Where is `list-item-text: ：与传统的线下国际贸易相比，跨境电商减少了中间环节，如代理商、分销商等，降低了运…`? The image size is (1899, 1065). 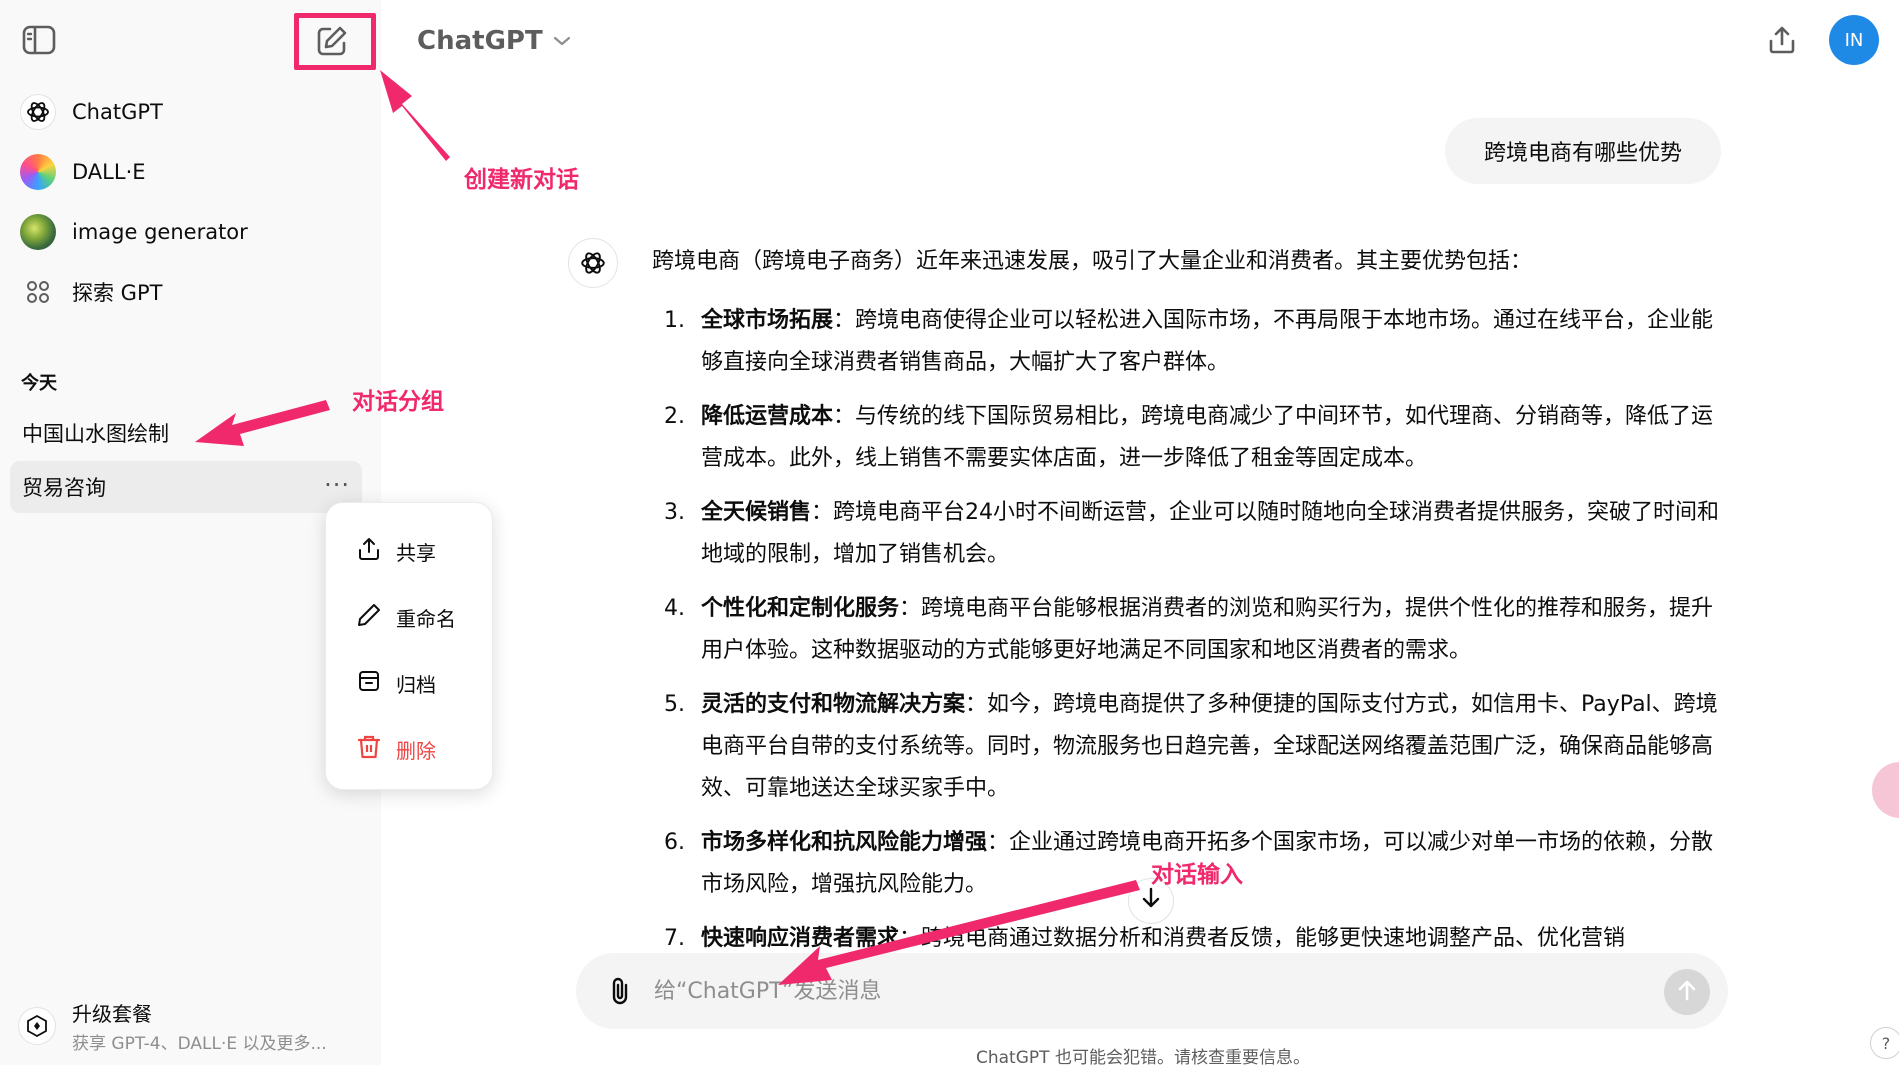 list-item-text: ：与传统的线下国际贸易相比，跨境电商减少了中间环节，如代理商、分销商等，降低了运… is located at coordinates (1207, 437).